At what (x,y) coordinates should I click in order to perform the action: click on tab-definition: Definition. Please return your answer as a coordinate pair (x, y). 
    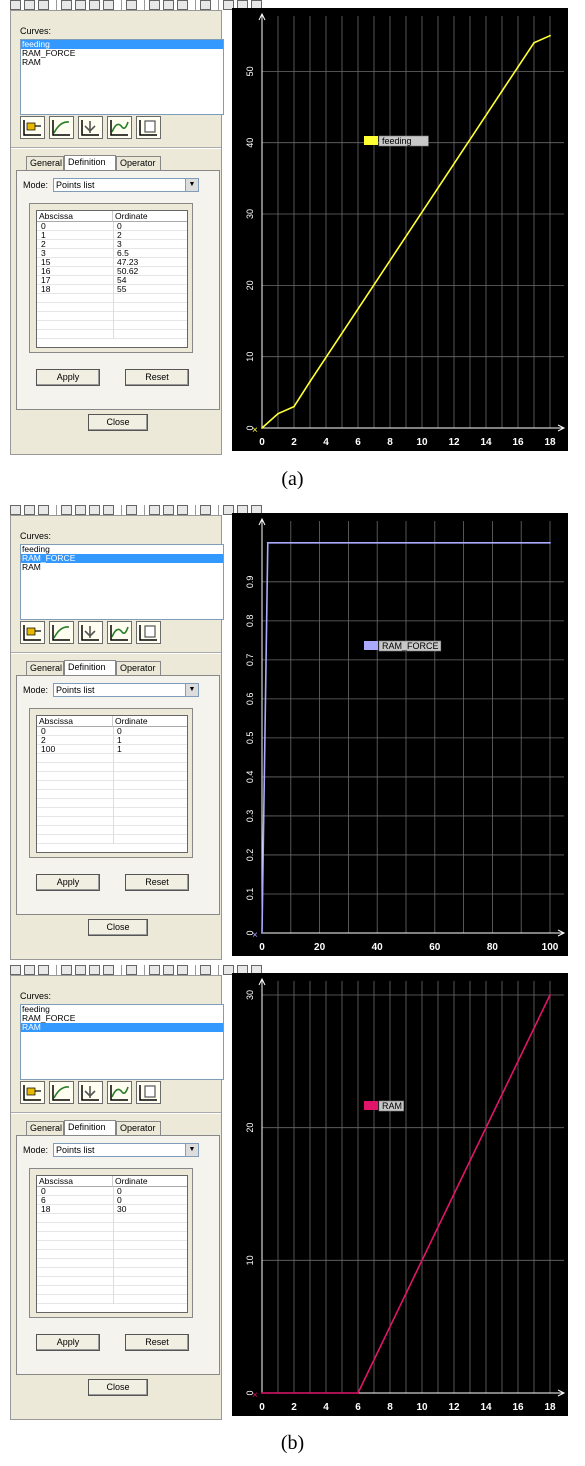
    Looking at the image, I should click on (90, 1127).